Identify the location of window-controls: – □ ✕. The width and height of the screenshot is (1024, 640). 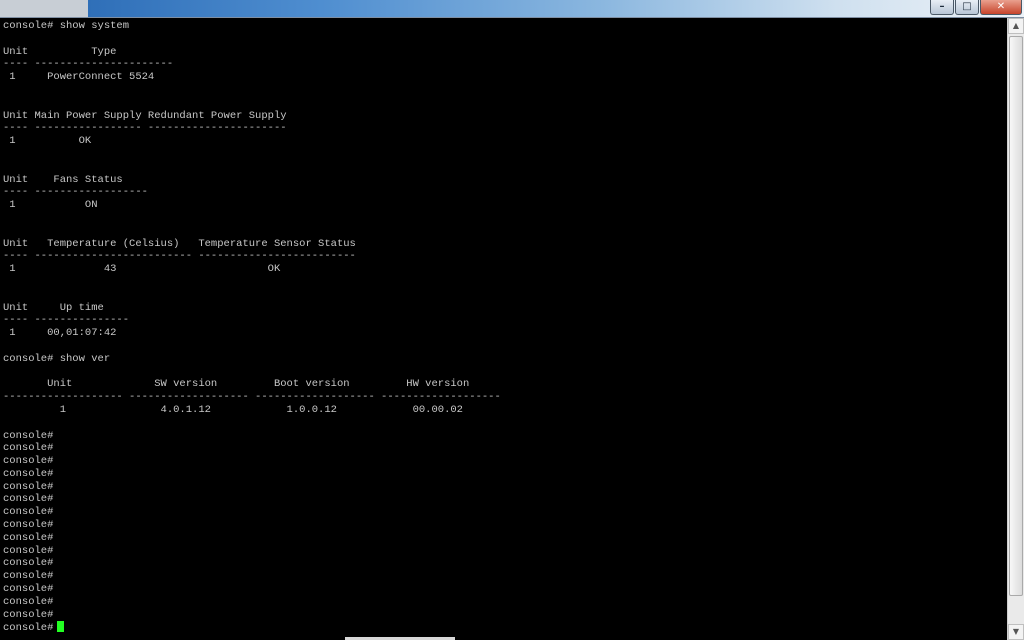
(975, 7).